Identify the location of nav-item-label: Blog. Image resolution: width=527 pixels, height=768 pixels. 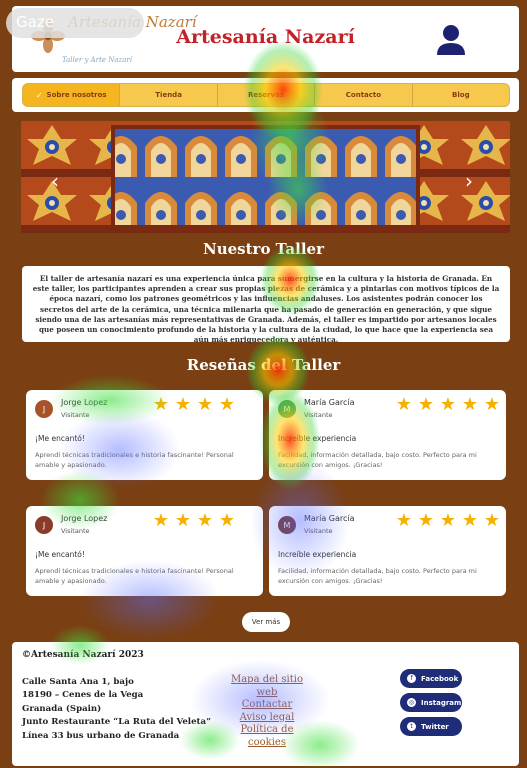
(461, 95).